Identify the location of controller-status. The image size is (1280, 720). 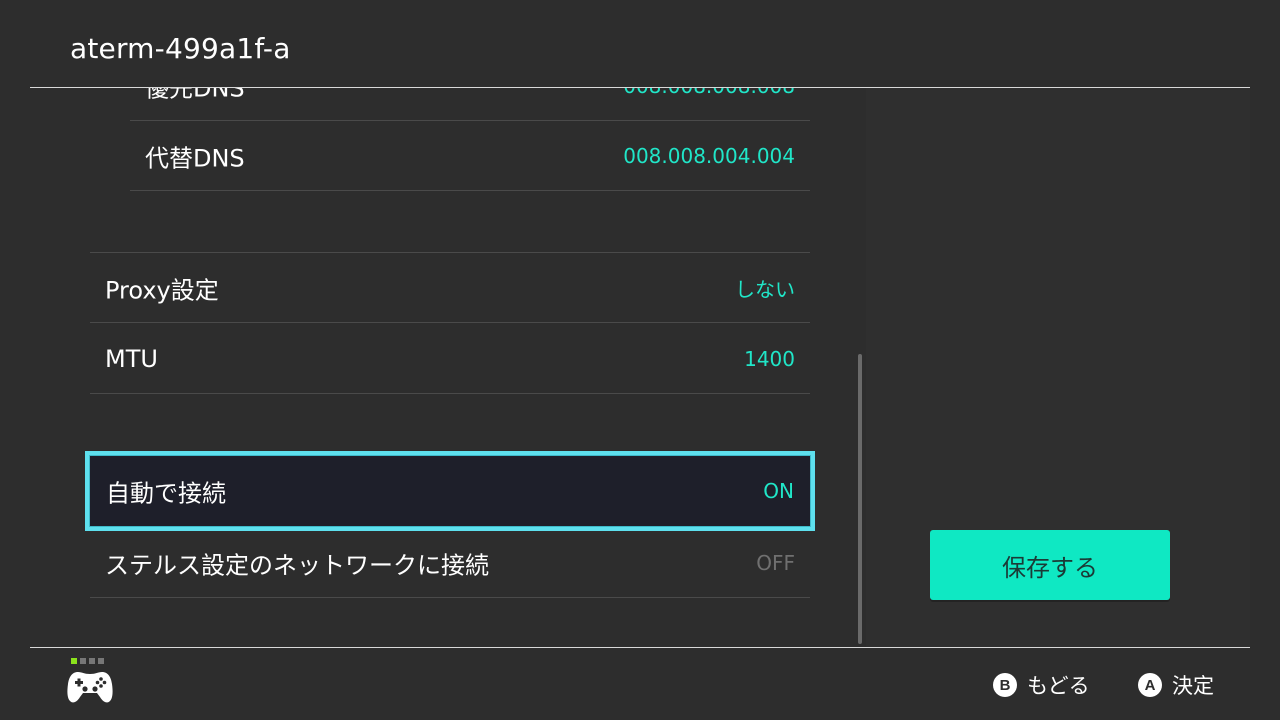
(90, 681).